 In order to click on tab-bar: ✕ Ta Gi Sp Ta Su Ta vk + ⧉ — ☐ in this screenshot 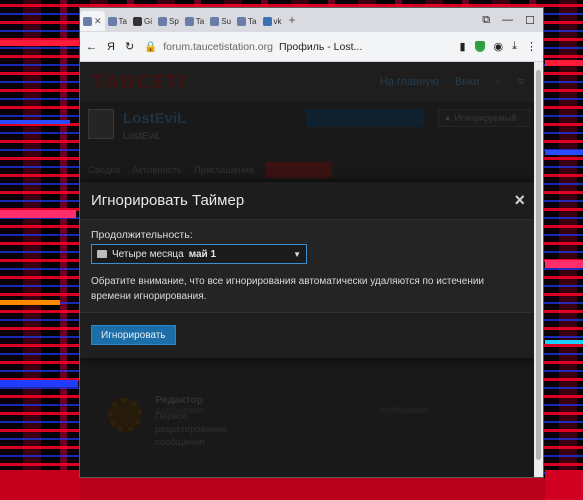, I will do `click(311, 20)`.